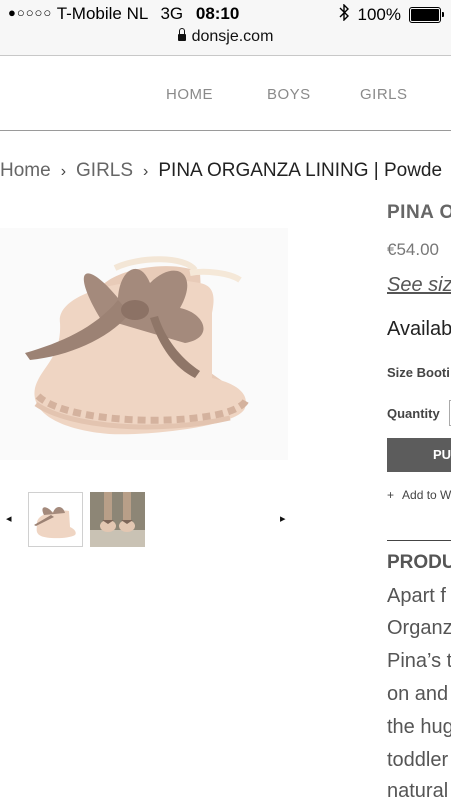 Image resolution: width=451 pixels, height=800 pixels. I want to click on nav-item-girls: GIRLS, so click(384, 94).